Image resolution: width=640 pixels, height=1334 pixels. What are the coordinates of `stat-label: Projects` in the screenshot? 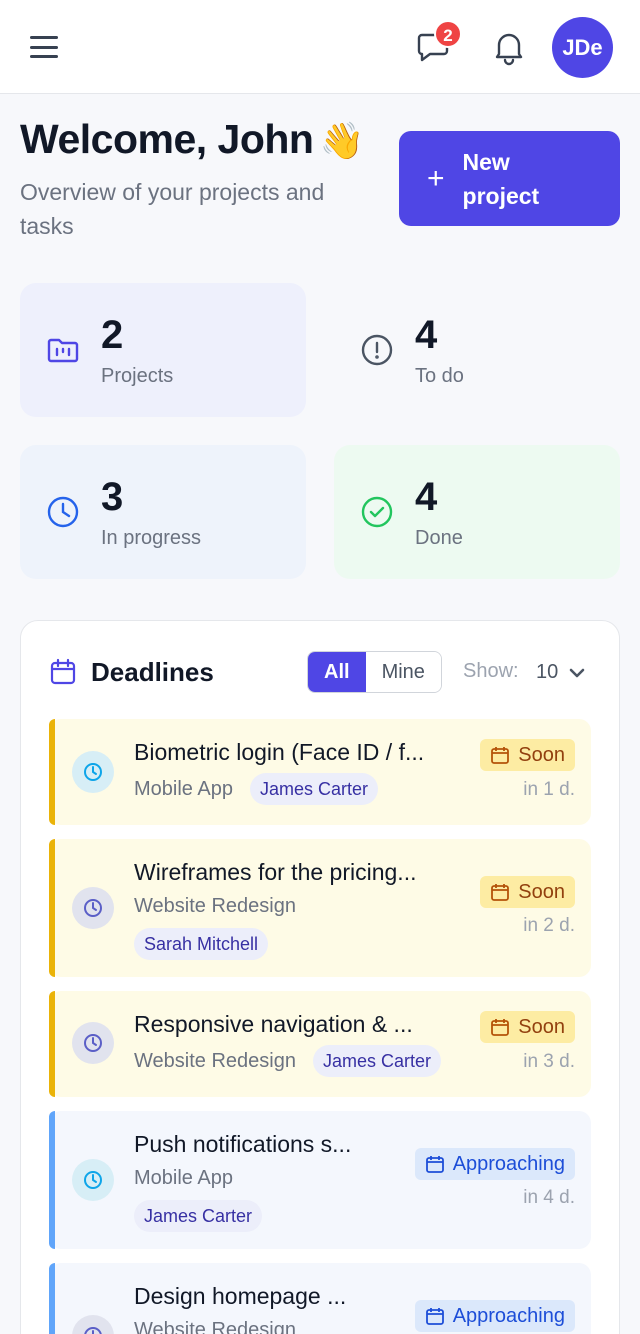 It's located at (137, 376).